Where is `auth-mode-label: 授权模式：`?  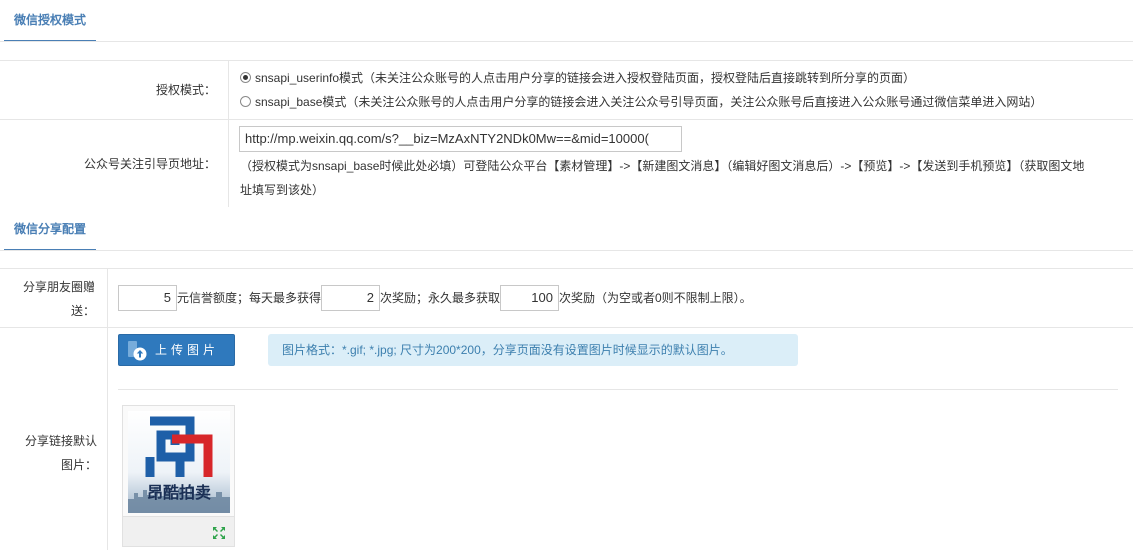 auth-mode-label: 授权模式： is located at coordinates (185, 90).